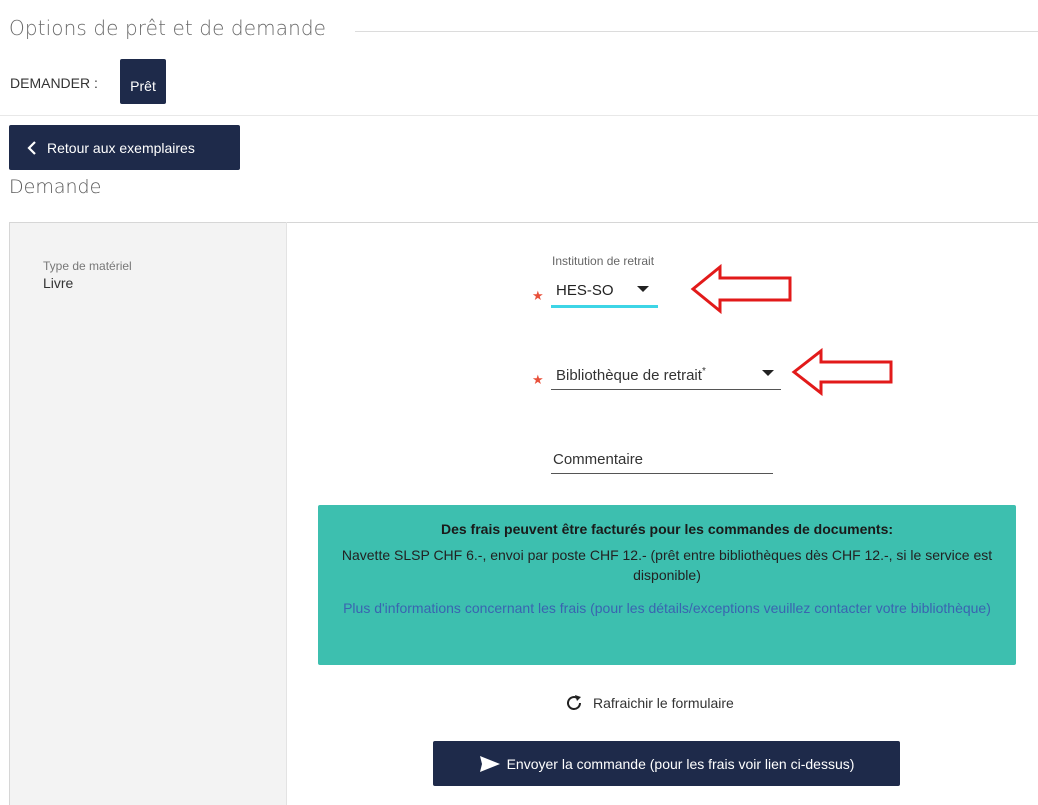 This screenshot has height=805, width=1038. Describe the element at coordinates (489, 763) in the screenshot. I see `send-icon` at that location.